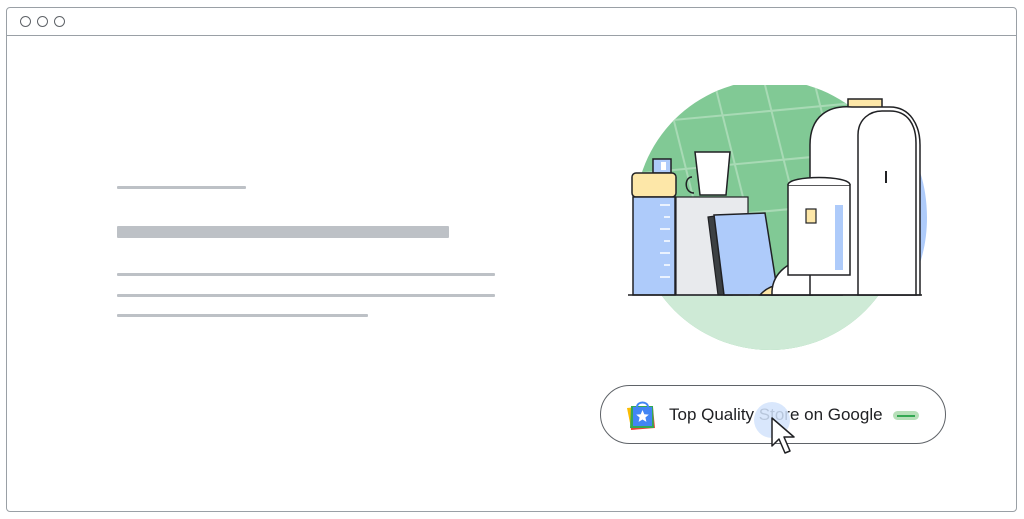 Image resolution: width=1024 pixels, height=519 pixels. What do you see at coordinates (511, 22) in the screenshot?
I see `window-titlebar` at bounding box center [511, 22].